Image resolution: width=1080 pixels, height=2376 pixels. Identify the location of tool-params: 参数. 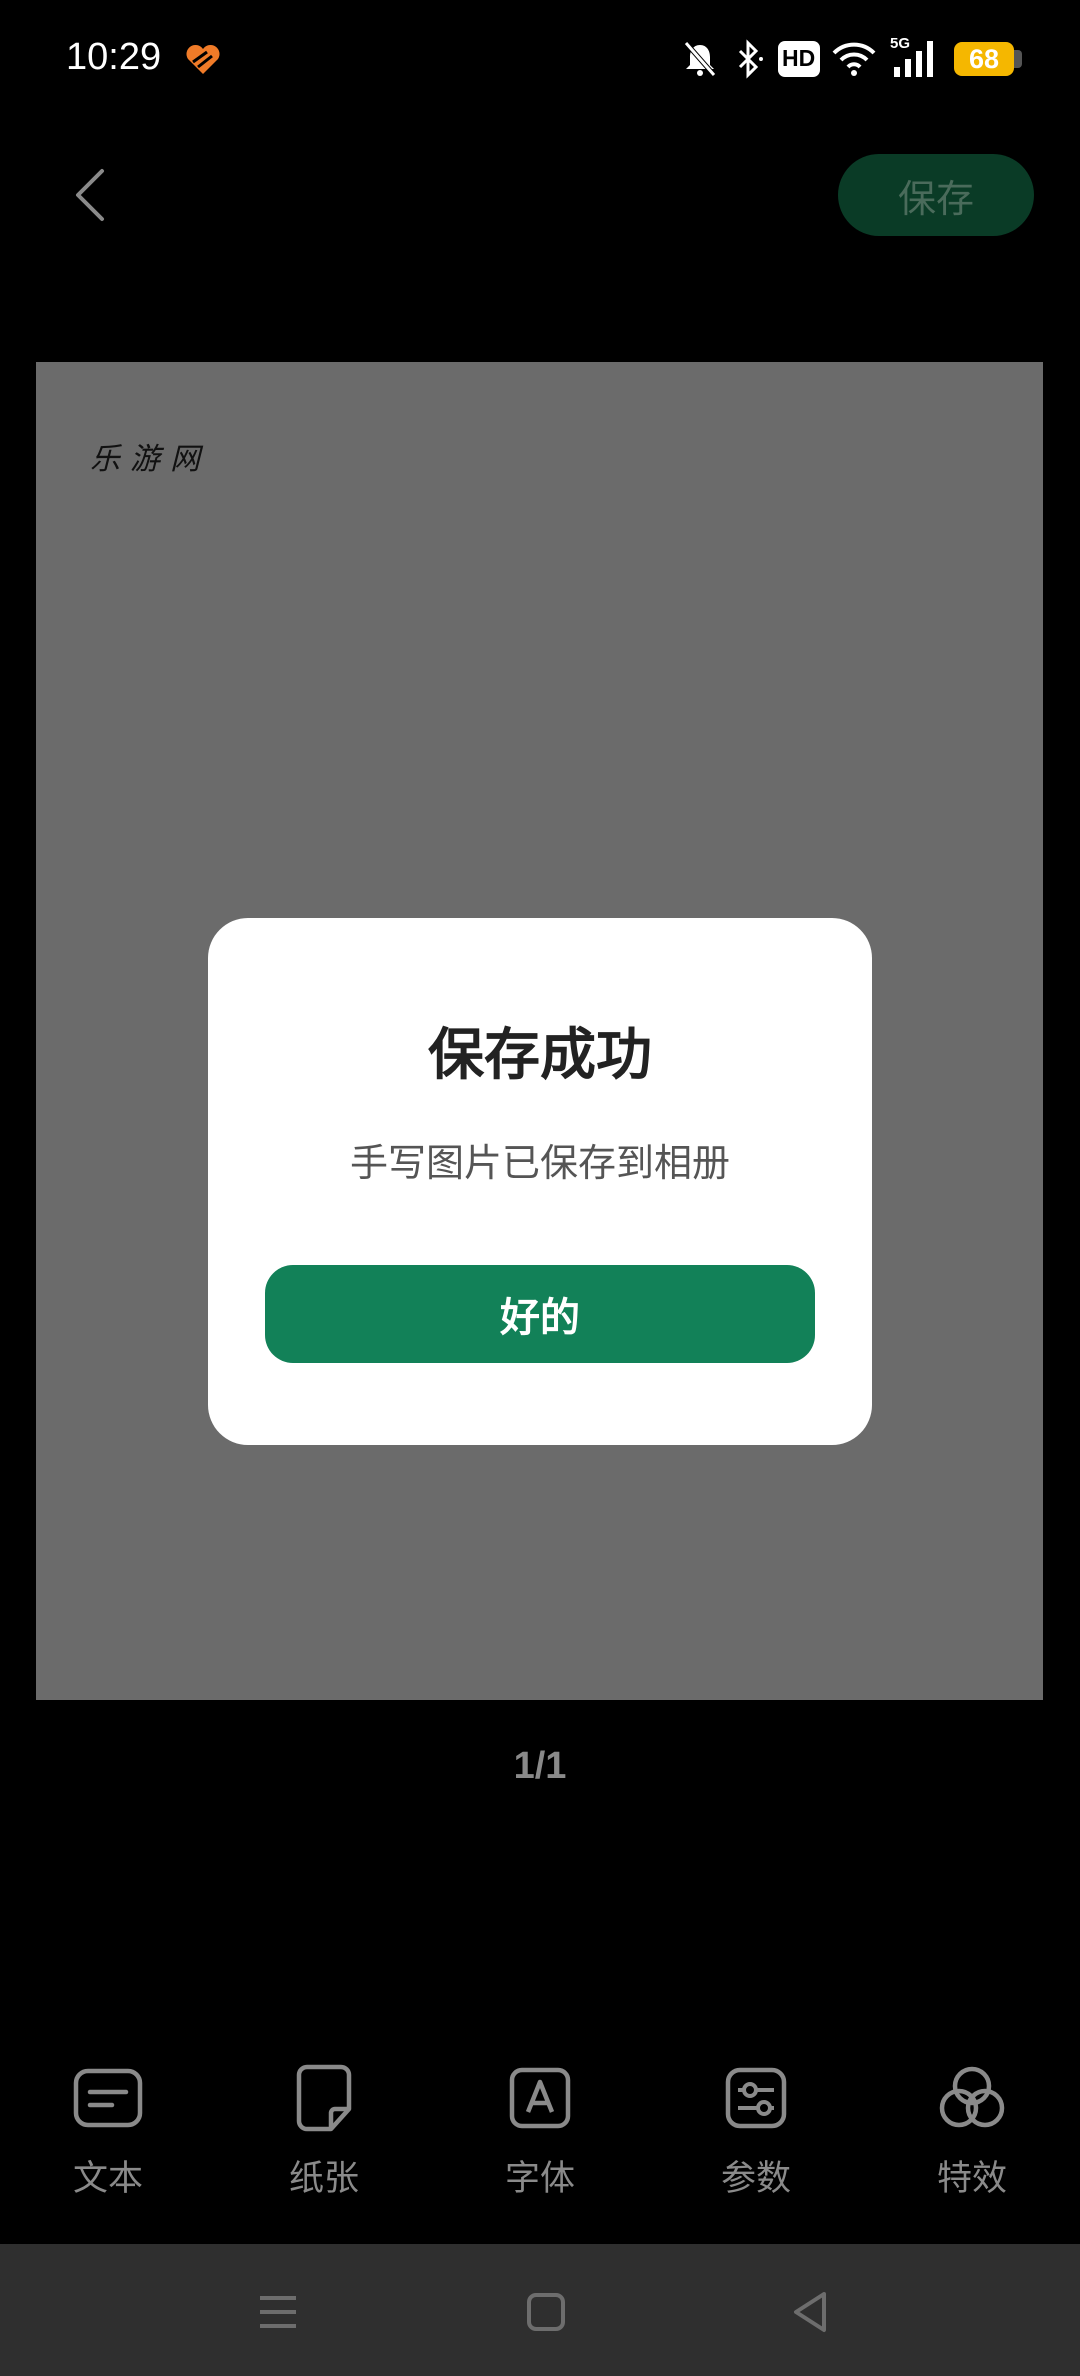
(756, 2140).